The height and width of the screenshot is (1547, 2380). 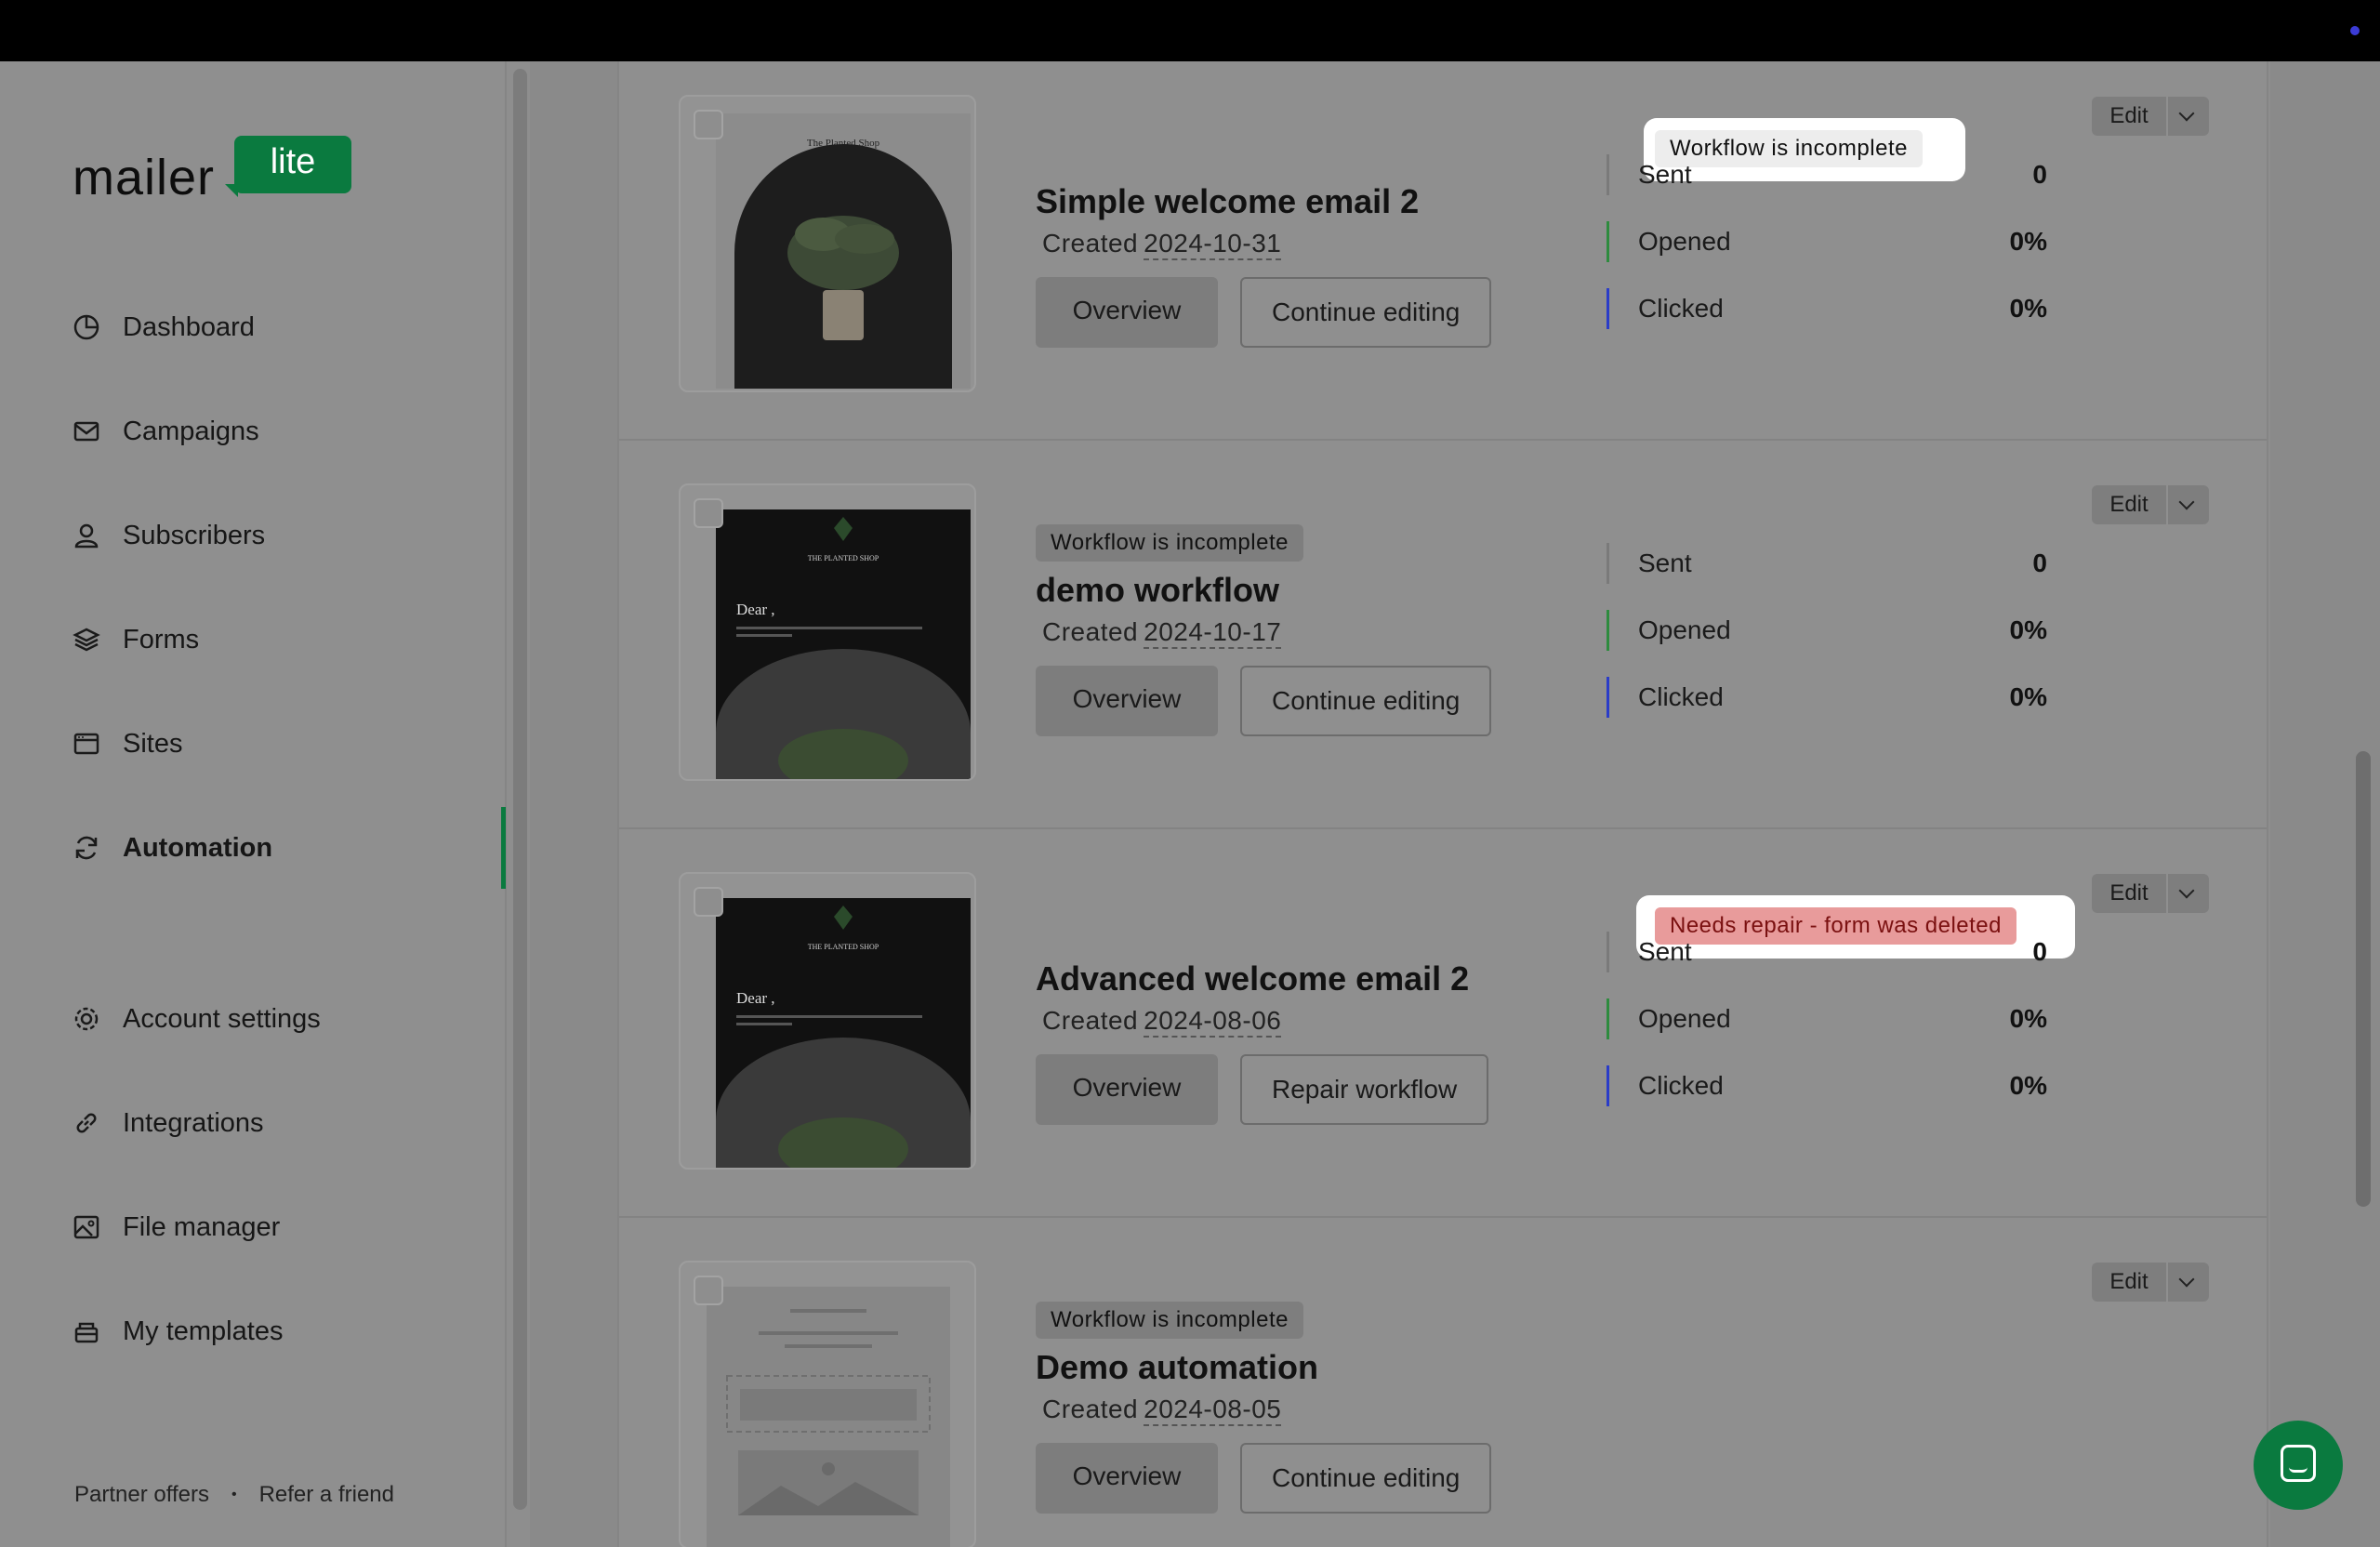 I want to click on sidebar-item-subscribers: Subscribers, so click(x=169, y=535).